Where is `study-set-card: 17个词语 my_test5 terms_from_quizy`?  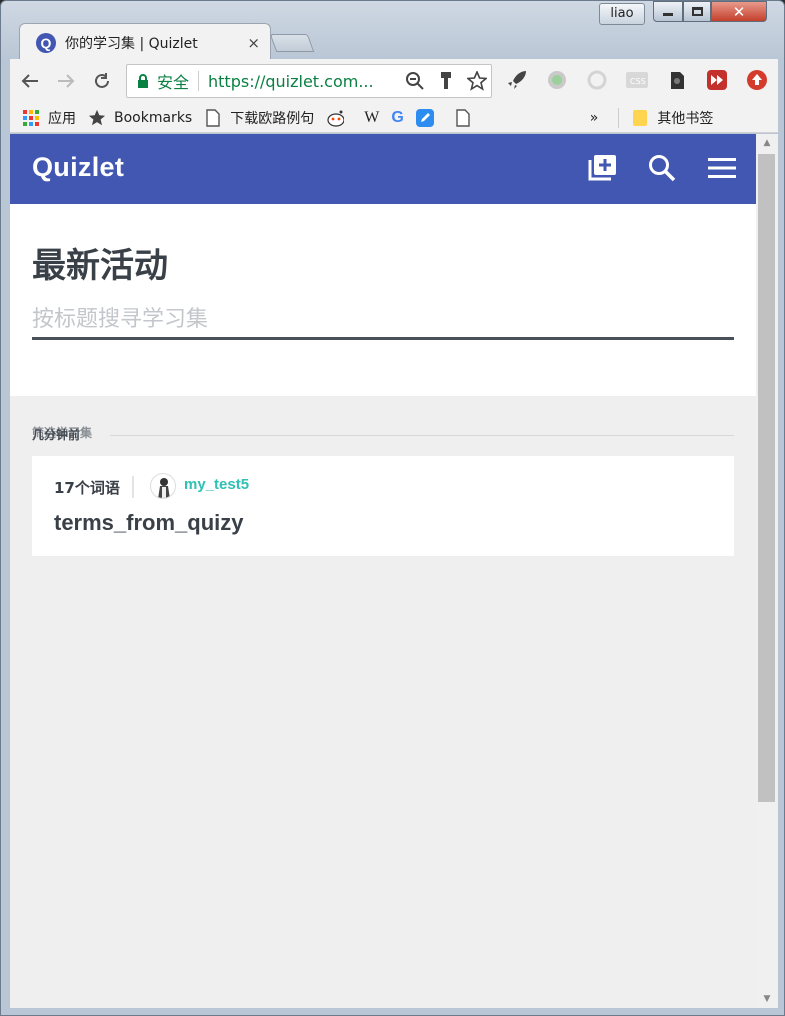
study-set-card: 17个词语 my_test5 terms_from_quizy is located at coordinates (383, 506).